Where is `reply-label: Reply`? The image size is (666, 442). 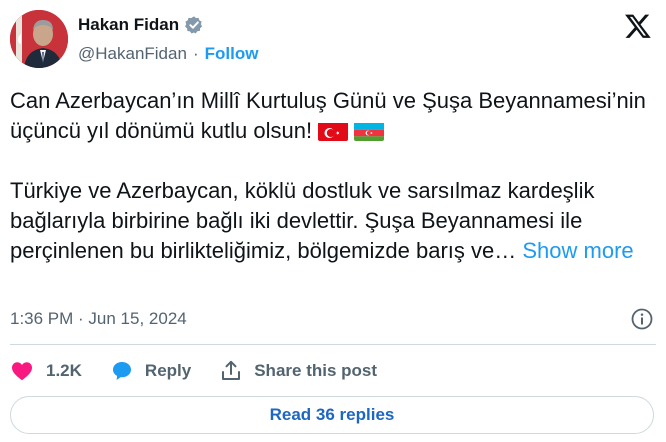 reply-label: Reply is located at coordinates (168, 370).